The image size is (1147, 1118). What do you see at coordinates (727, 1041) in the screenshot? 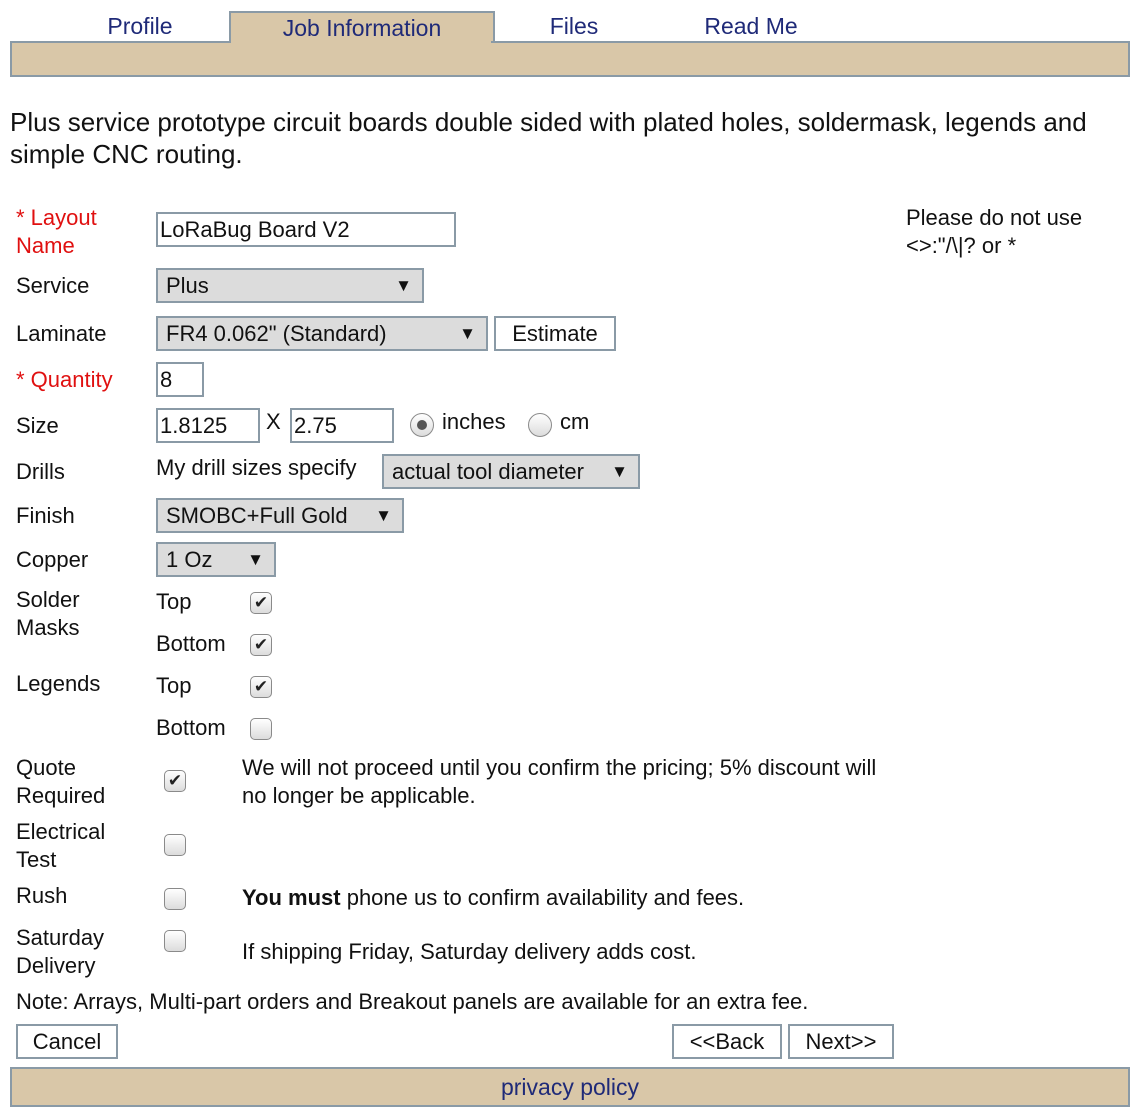
I see `back-button: <<Back` at bounding box center [727, 1041].